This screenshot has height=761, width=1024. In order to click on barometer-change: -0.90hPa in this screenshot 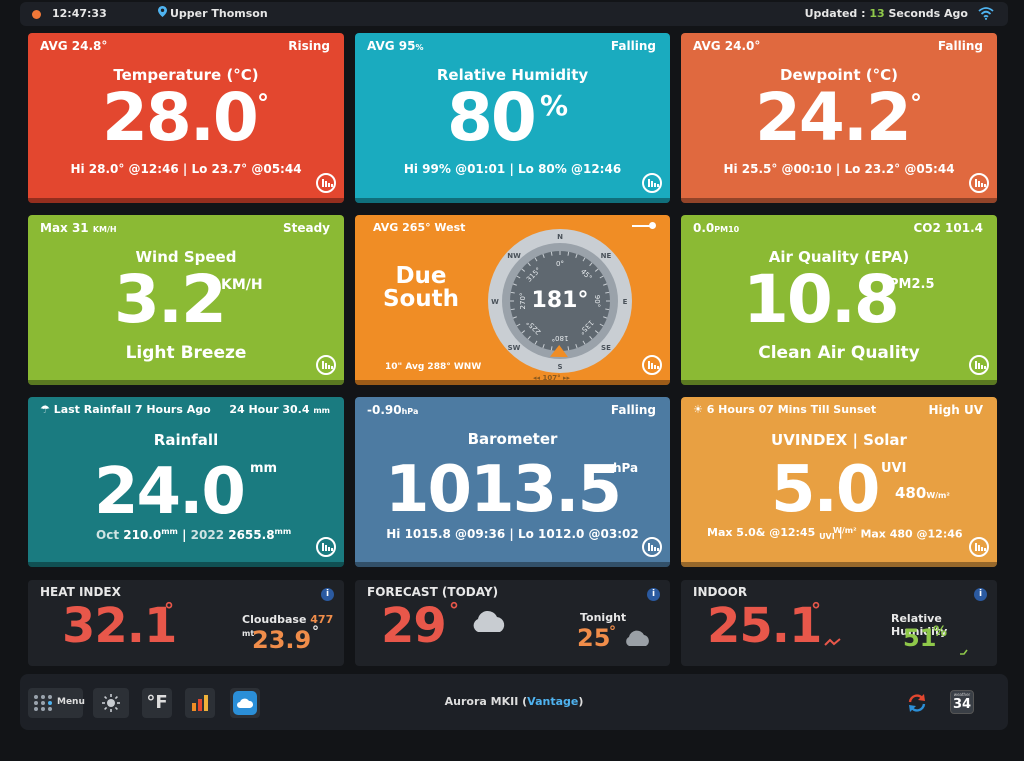, I will do `click(392, 410)`.